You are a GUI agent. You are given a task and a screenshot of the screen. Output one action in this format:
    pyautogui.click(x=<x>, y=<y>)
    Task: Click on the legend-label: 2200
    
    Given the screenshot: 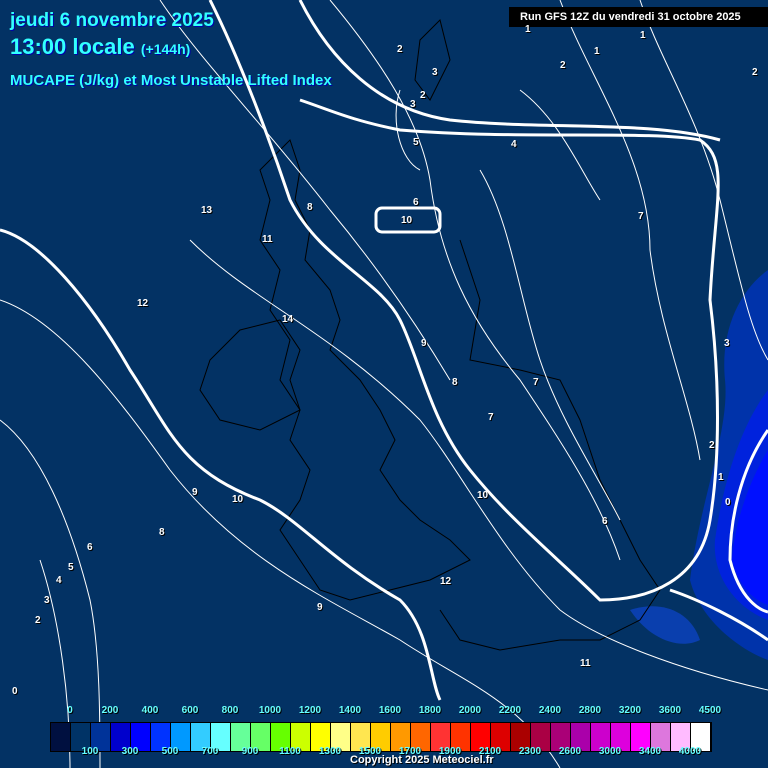 What is the action you would take?
    pyautogui.click(x=510, y=710)
    